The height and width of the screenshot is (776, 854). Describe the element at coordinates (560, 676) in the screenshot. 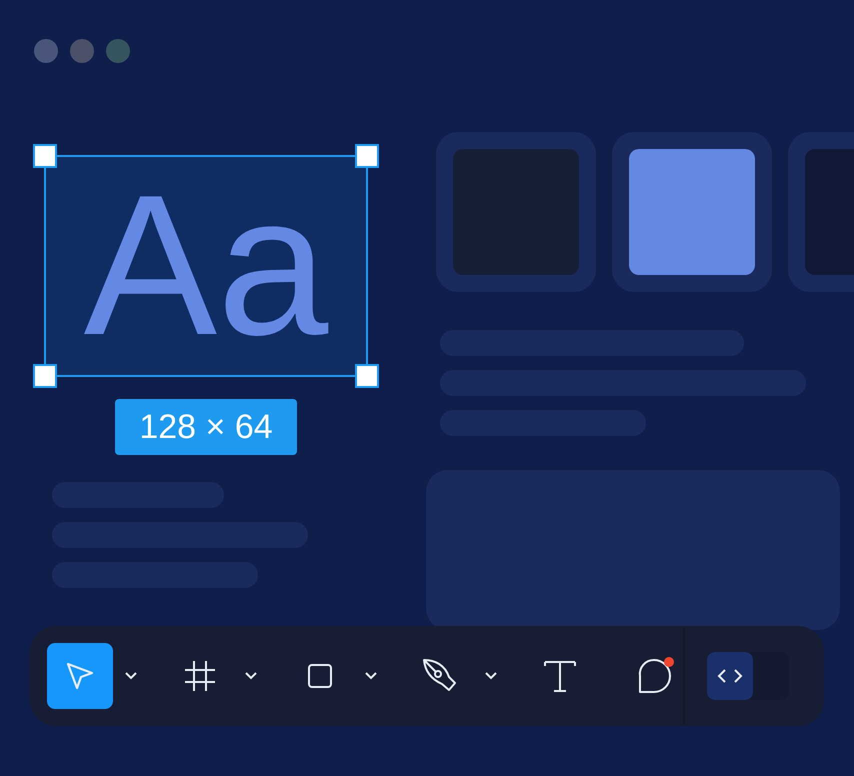

I see `text-icon` at that location.